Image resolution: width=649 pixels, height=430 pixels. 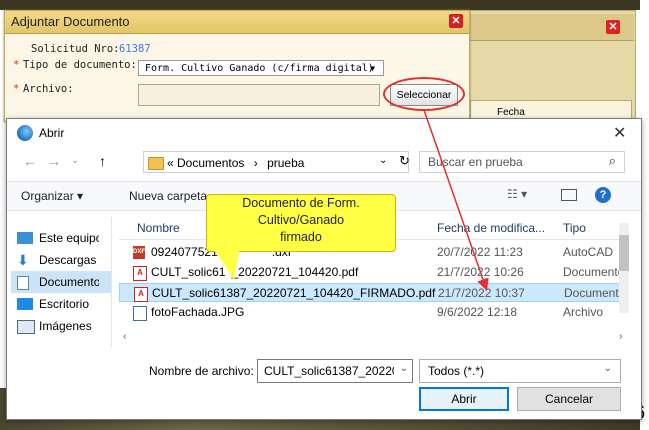 What do you see at coordinates (456, 21) in the screenshot?
I see `adjuntar-close-icon: ✕` at bounding box center [456, 21].